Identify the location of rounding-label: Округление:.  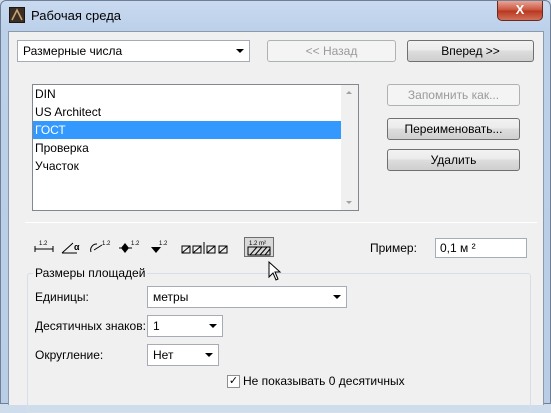
(69, 355).